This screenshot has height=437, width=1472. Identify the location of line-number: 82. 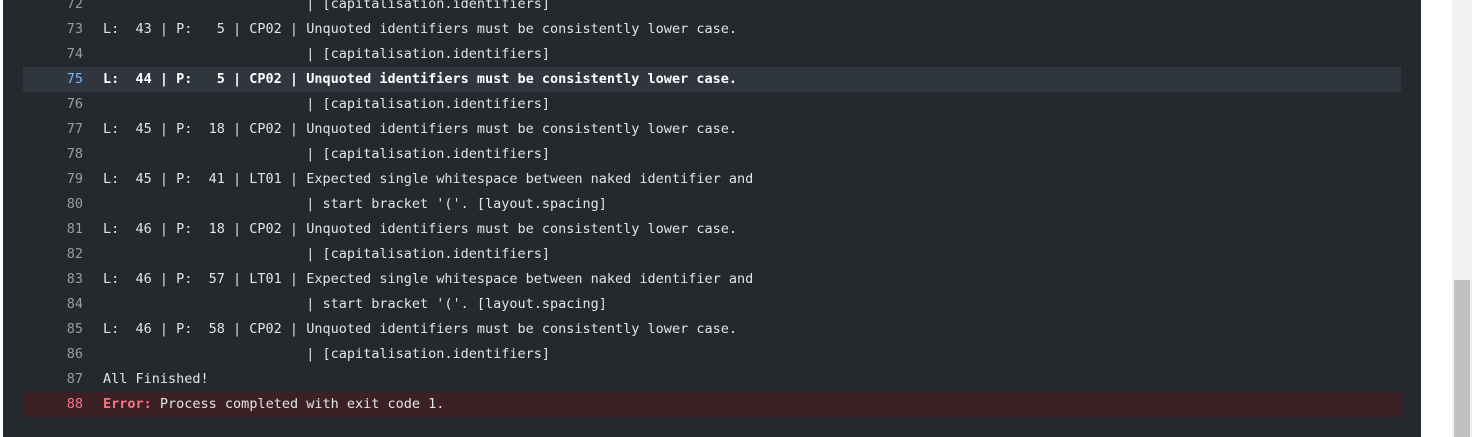
(63, 254).